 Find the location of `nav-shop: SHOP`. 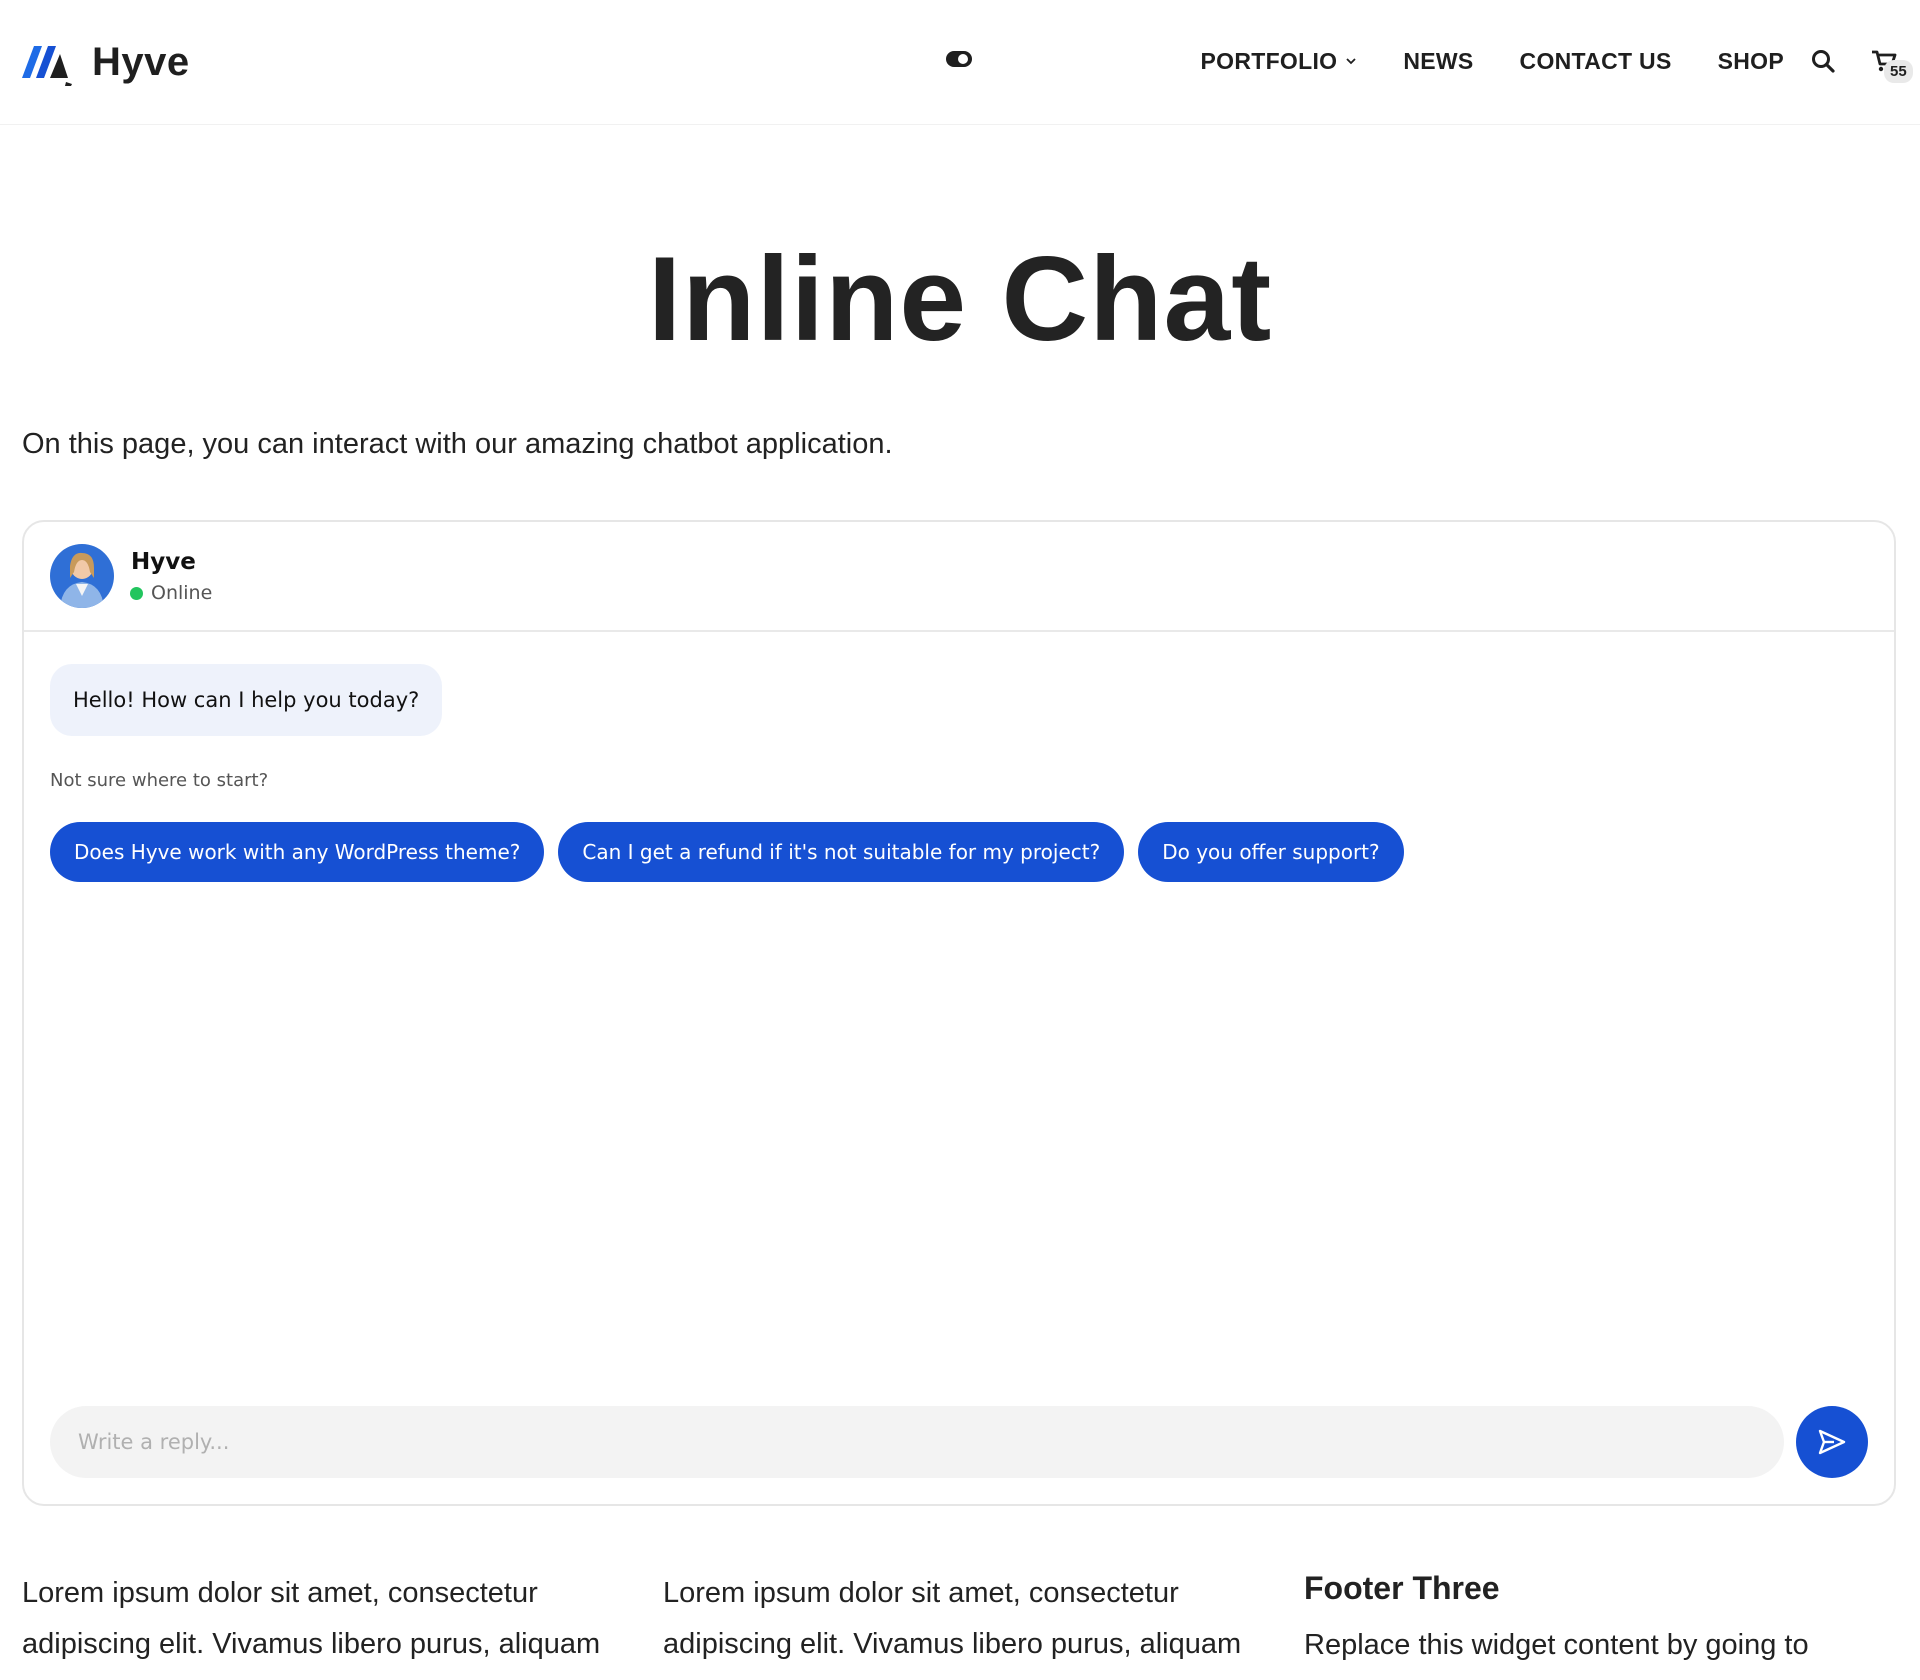

nav-shop: SHOP is located at coordinates (1751, 61).